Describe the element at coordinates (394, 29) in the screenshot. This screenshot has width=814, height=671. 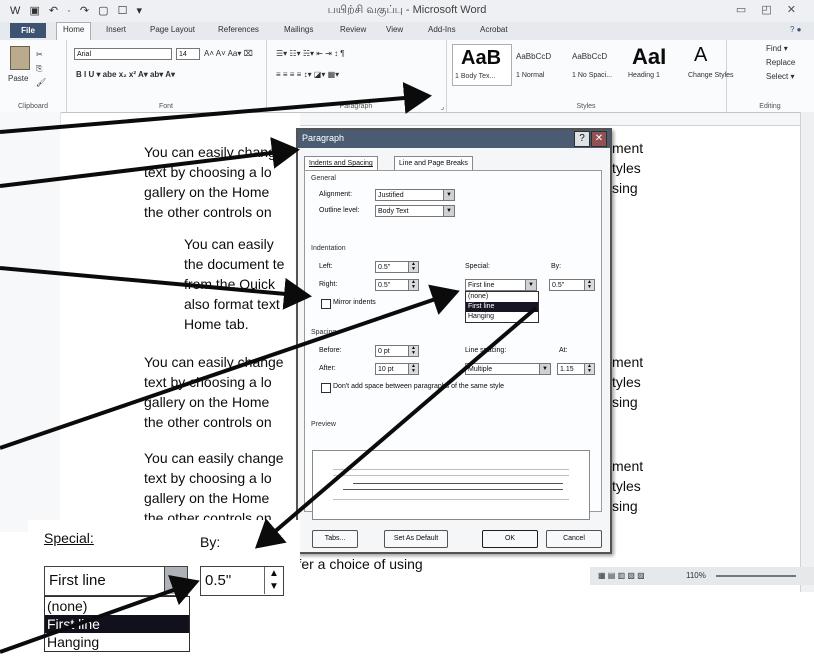
I see `tab-view: View` at that location.